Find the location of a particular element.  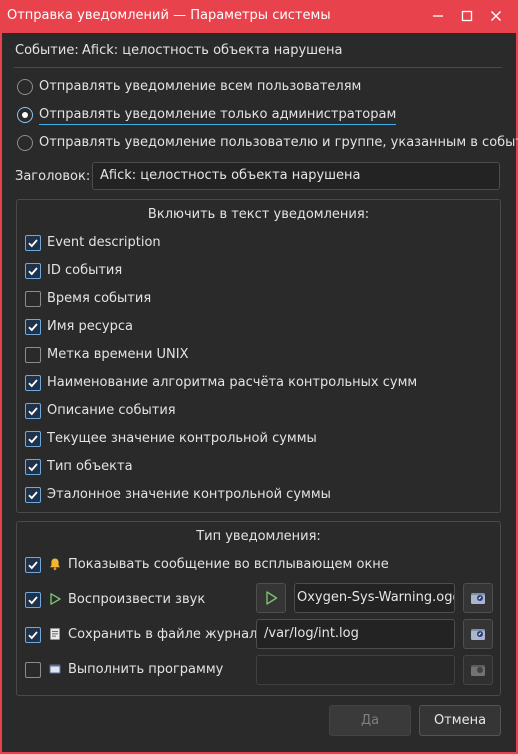

browse-sound-button is located at coordinates (478, 598).